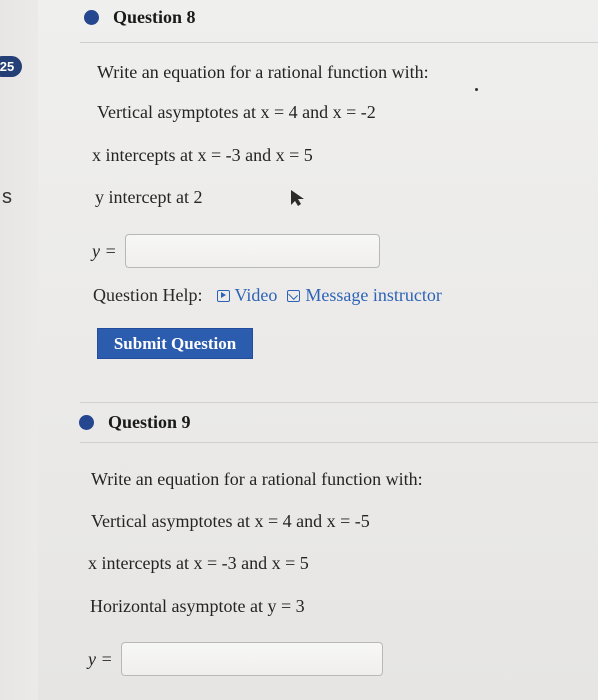 This screenshot has height=700, width=598. Describe the element at coordinates (175, 343) in the screenshot. I see `submit-question-button: Submit Question` at that location.